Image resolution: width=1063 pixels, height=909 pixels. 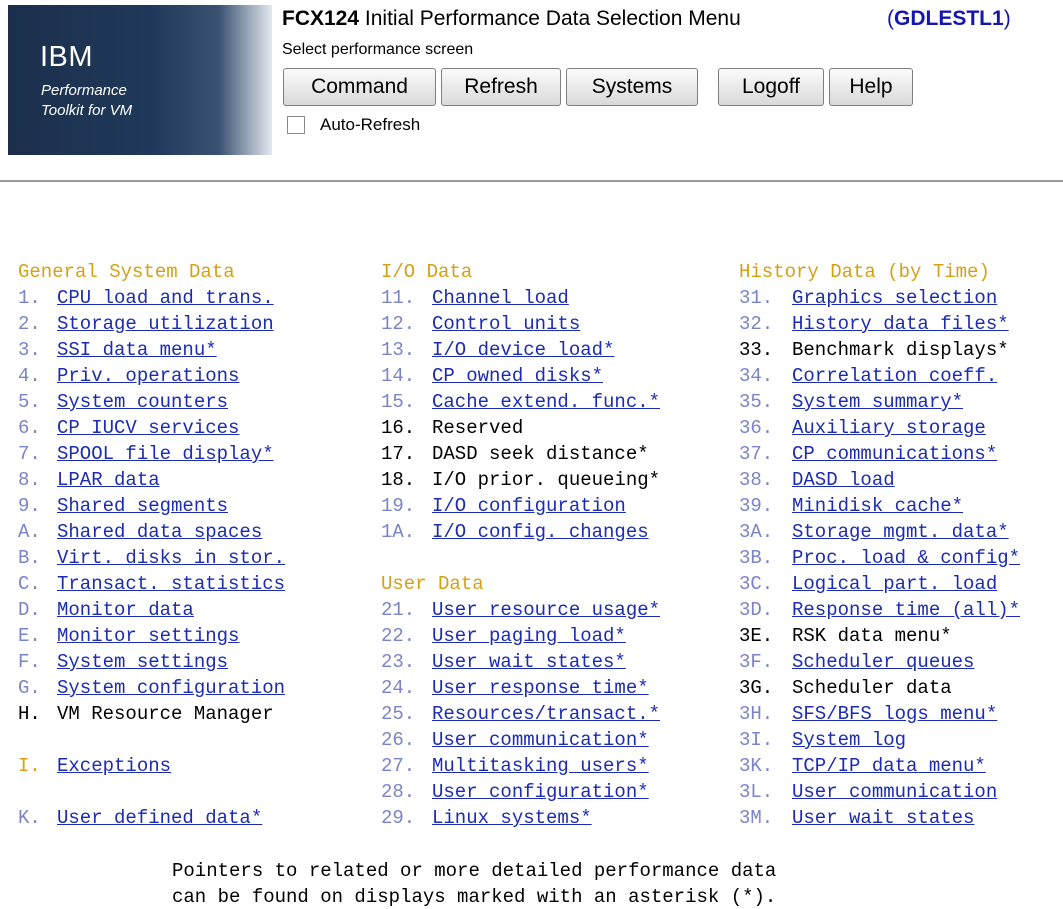 What do you see at coordinates (523, 350) in the screenshot?
I see `menu-item-link: I/O device load*` at bounding box center [523, 350].